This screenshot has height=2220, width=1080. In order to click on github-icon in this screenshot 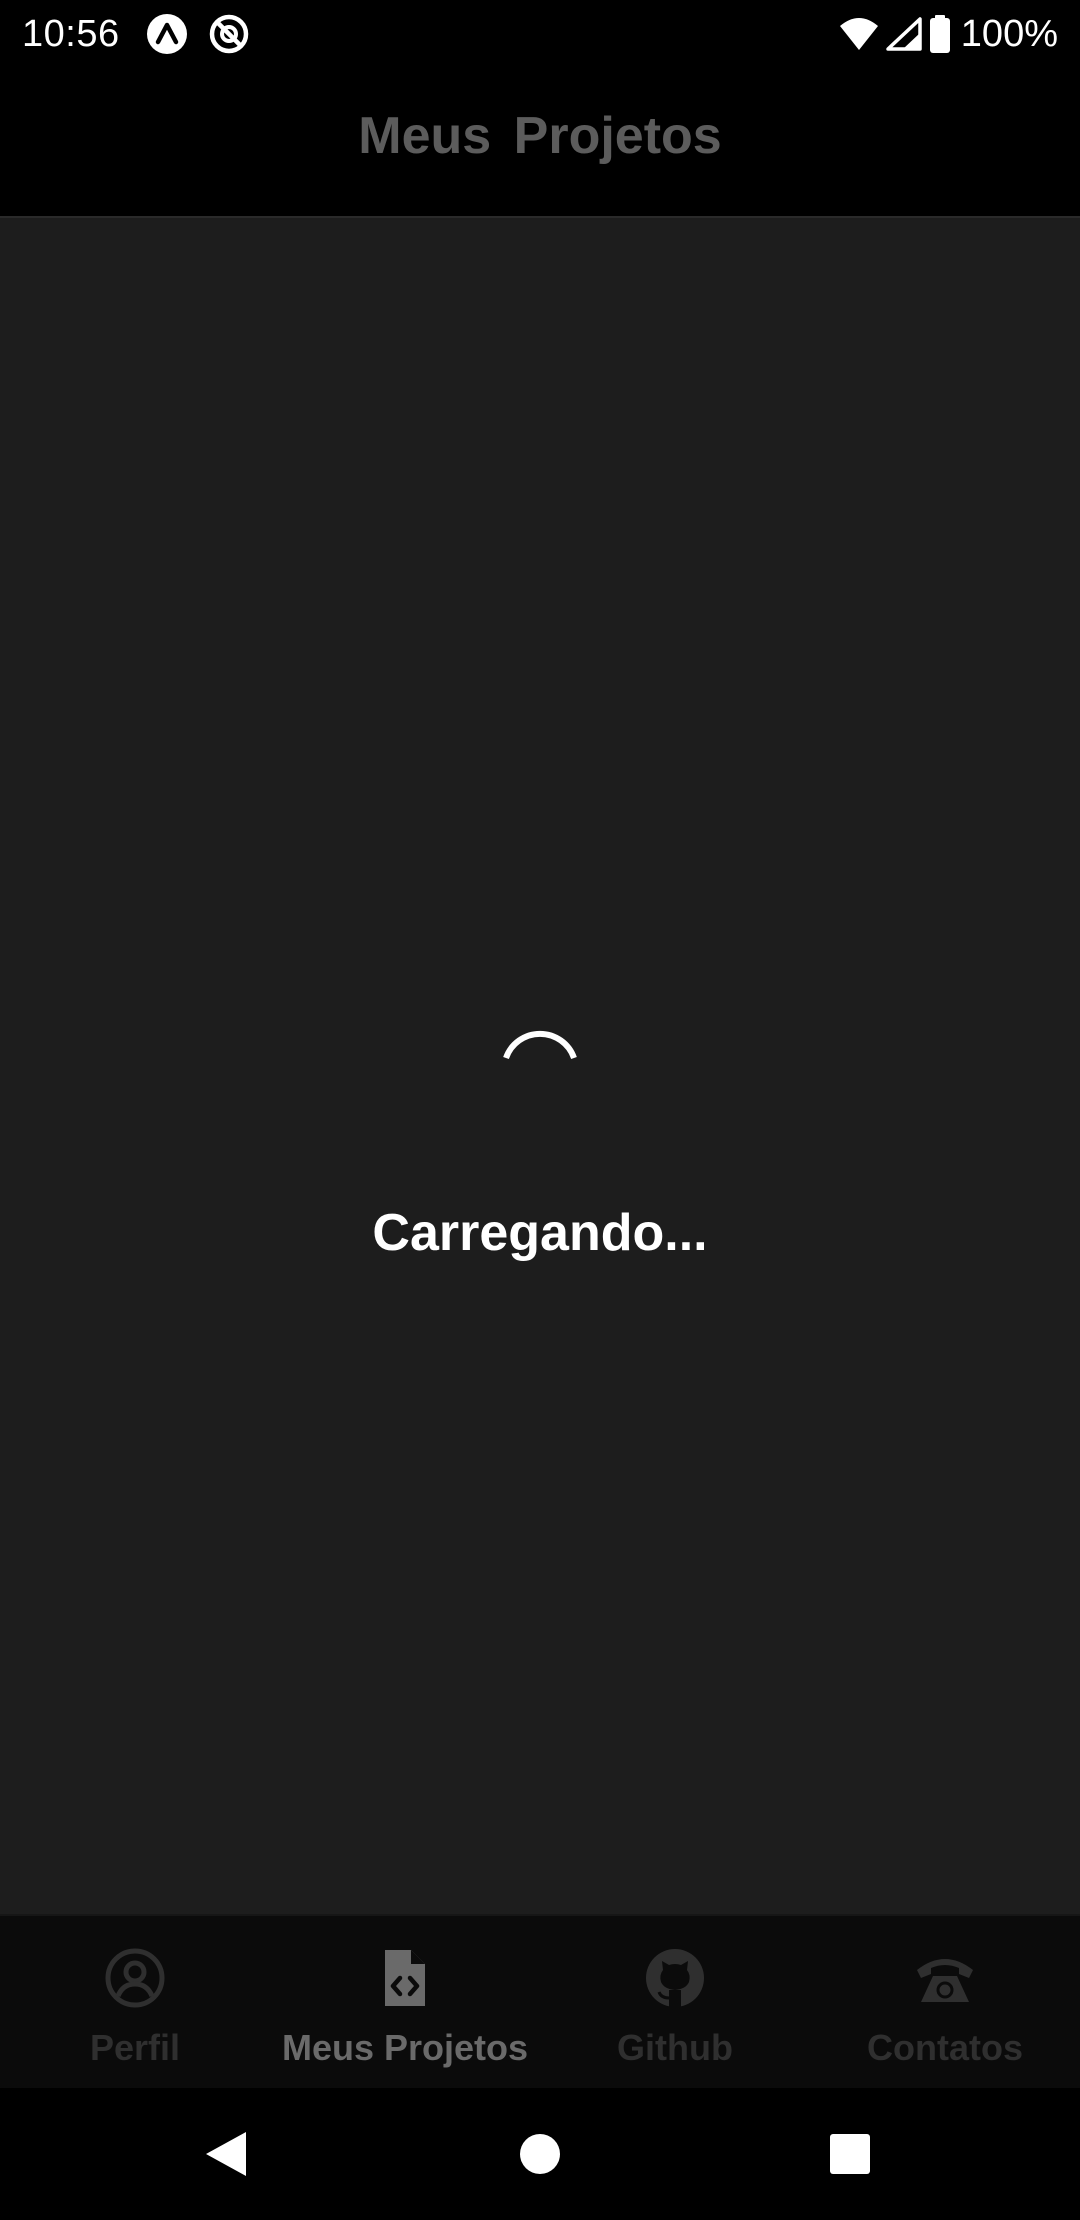, I will do `click(675, 1978)`.